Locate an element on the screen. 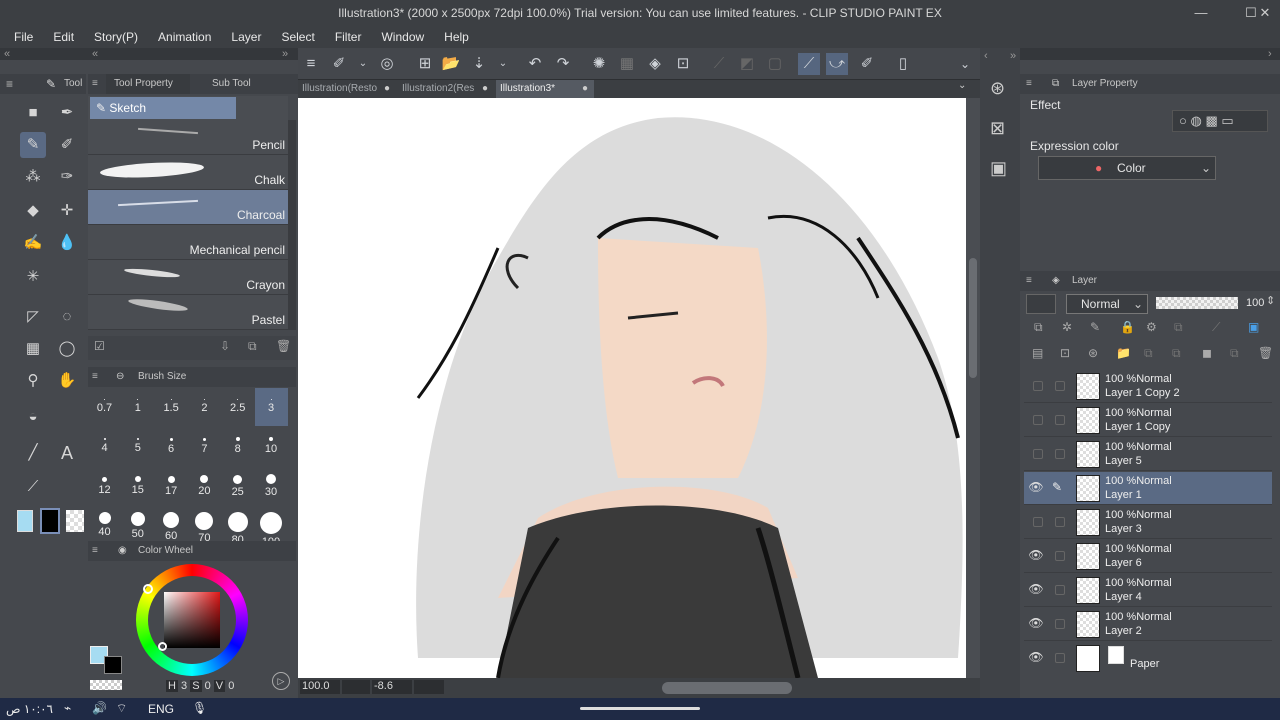  subtool-item-pencil: Pencil is located at coordinates (188, 137).